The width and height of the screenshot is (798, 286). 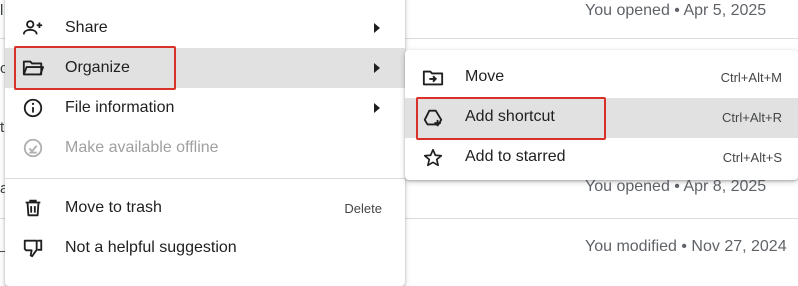 What do you see at coordinates (686, 246) in the screenshot?
I see `file-row-meta: You modified • Nov 27, 2024` at bounding box center [686, 246].